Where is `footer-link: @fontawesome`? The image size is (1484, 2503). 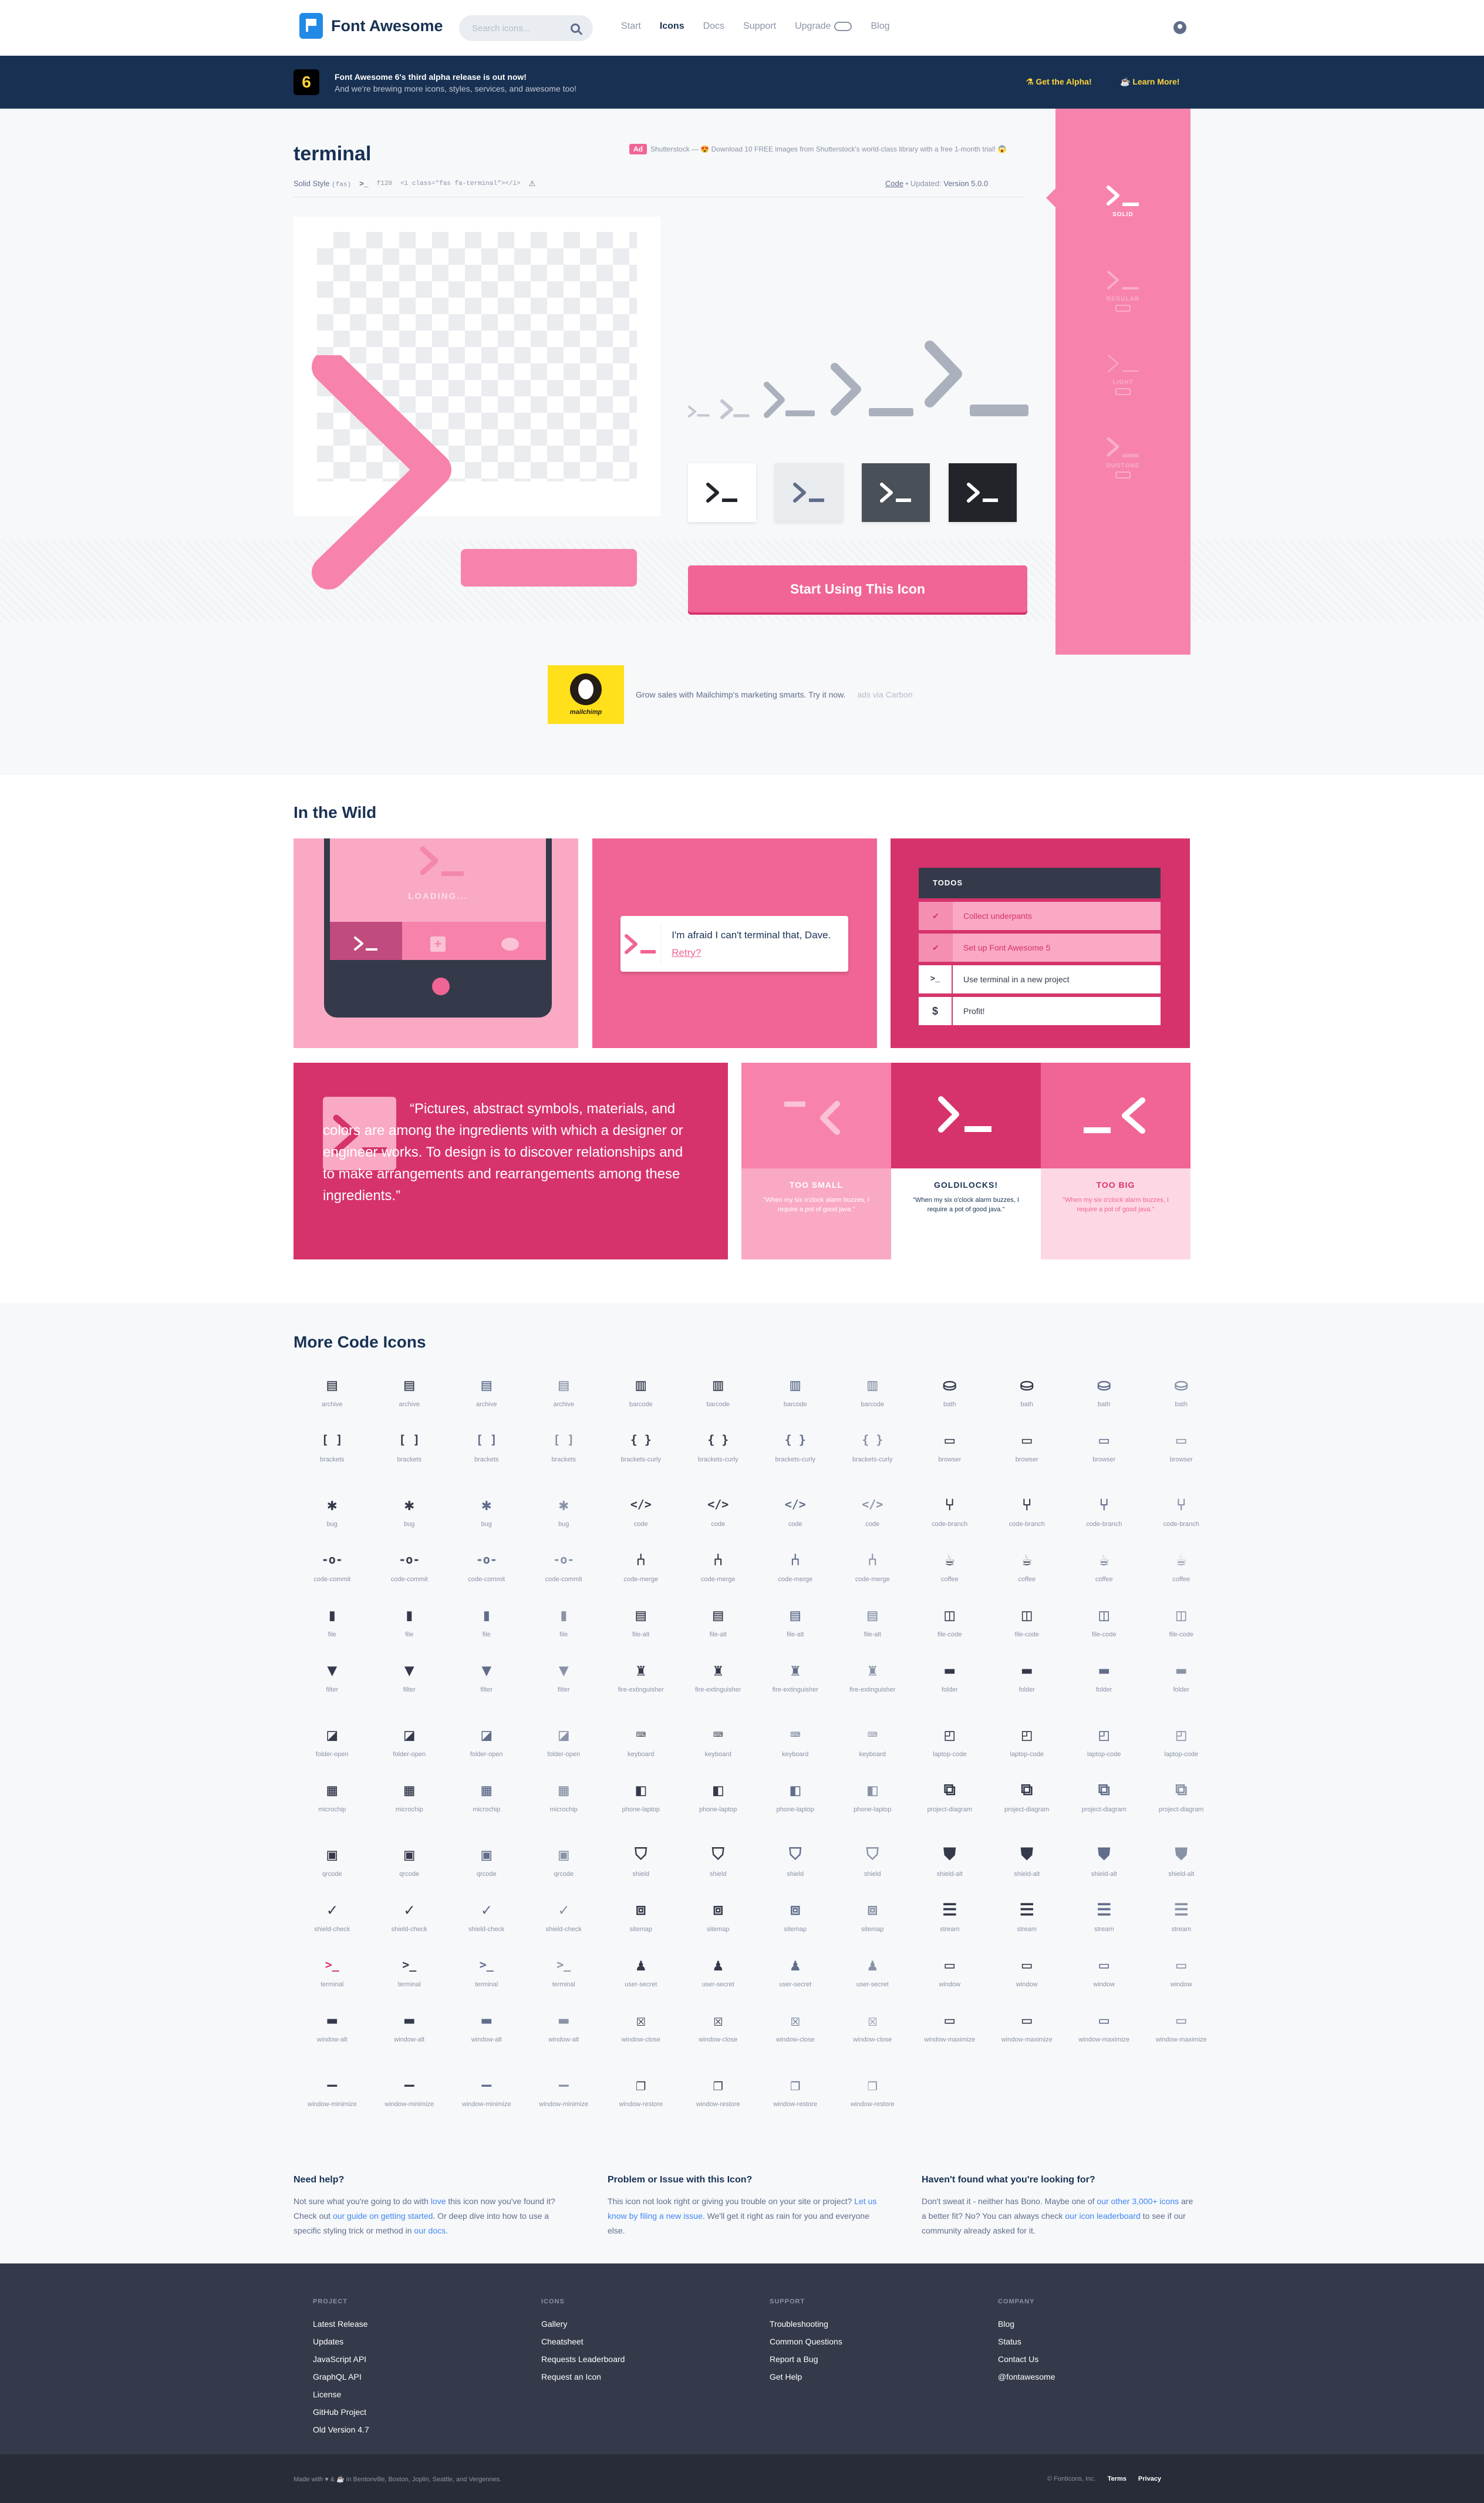 footer-link: @fontawesome is located at coordinates (1026, 2377).